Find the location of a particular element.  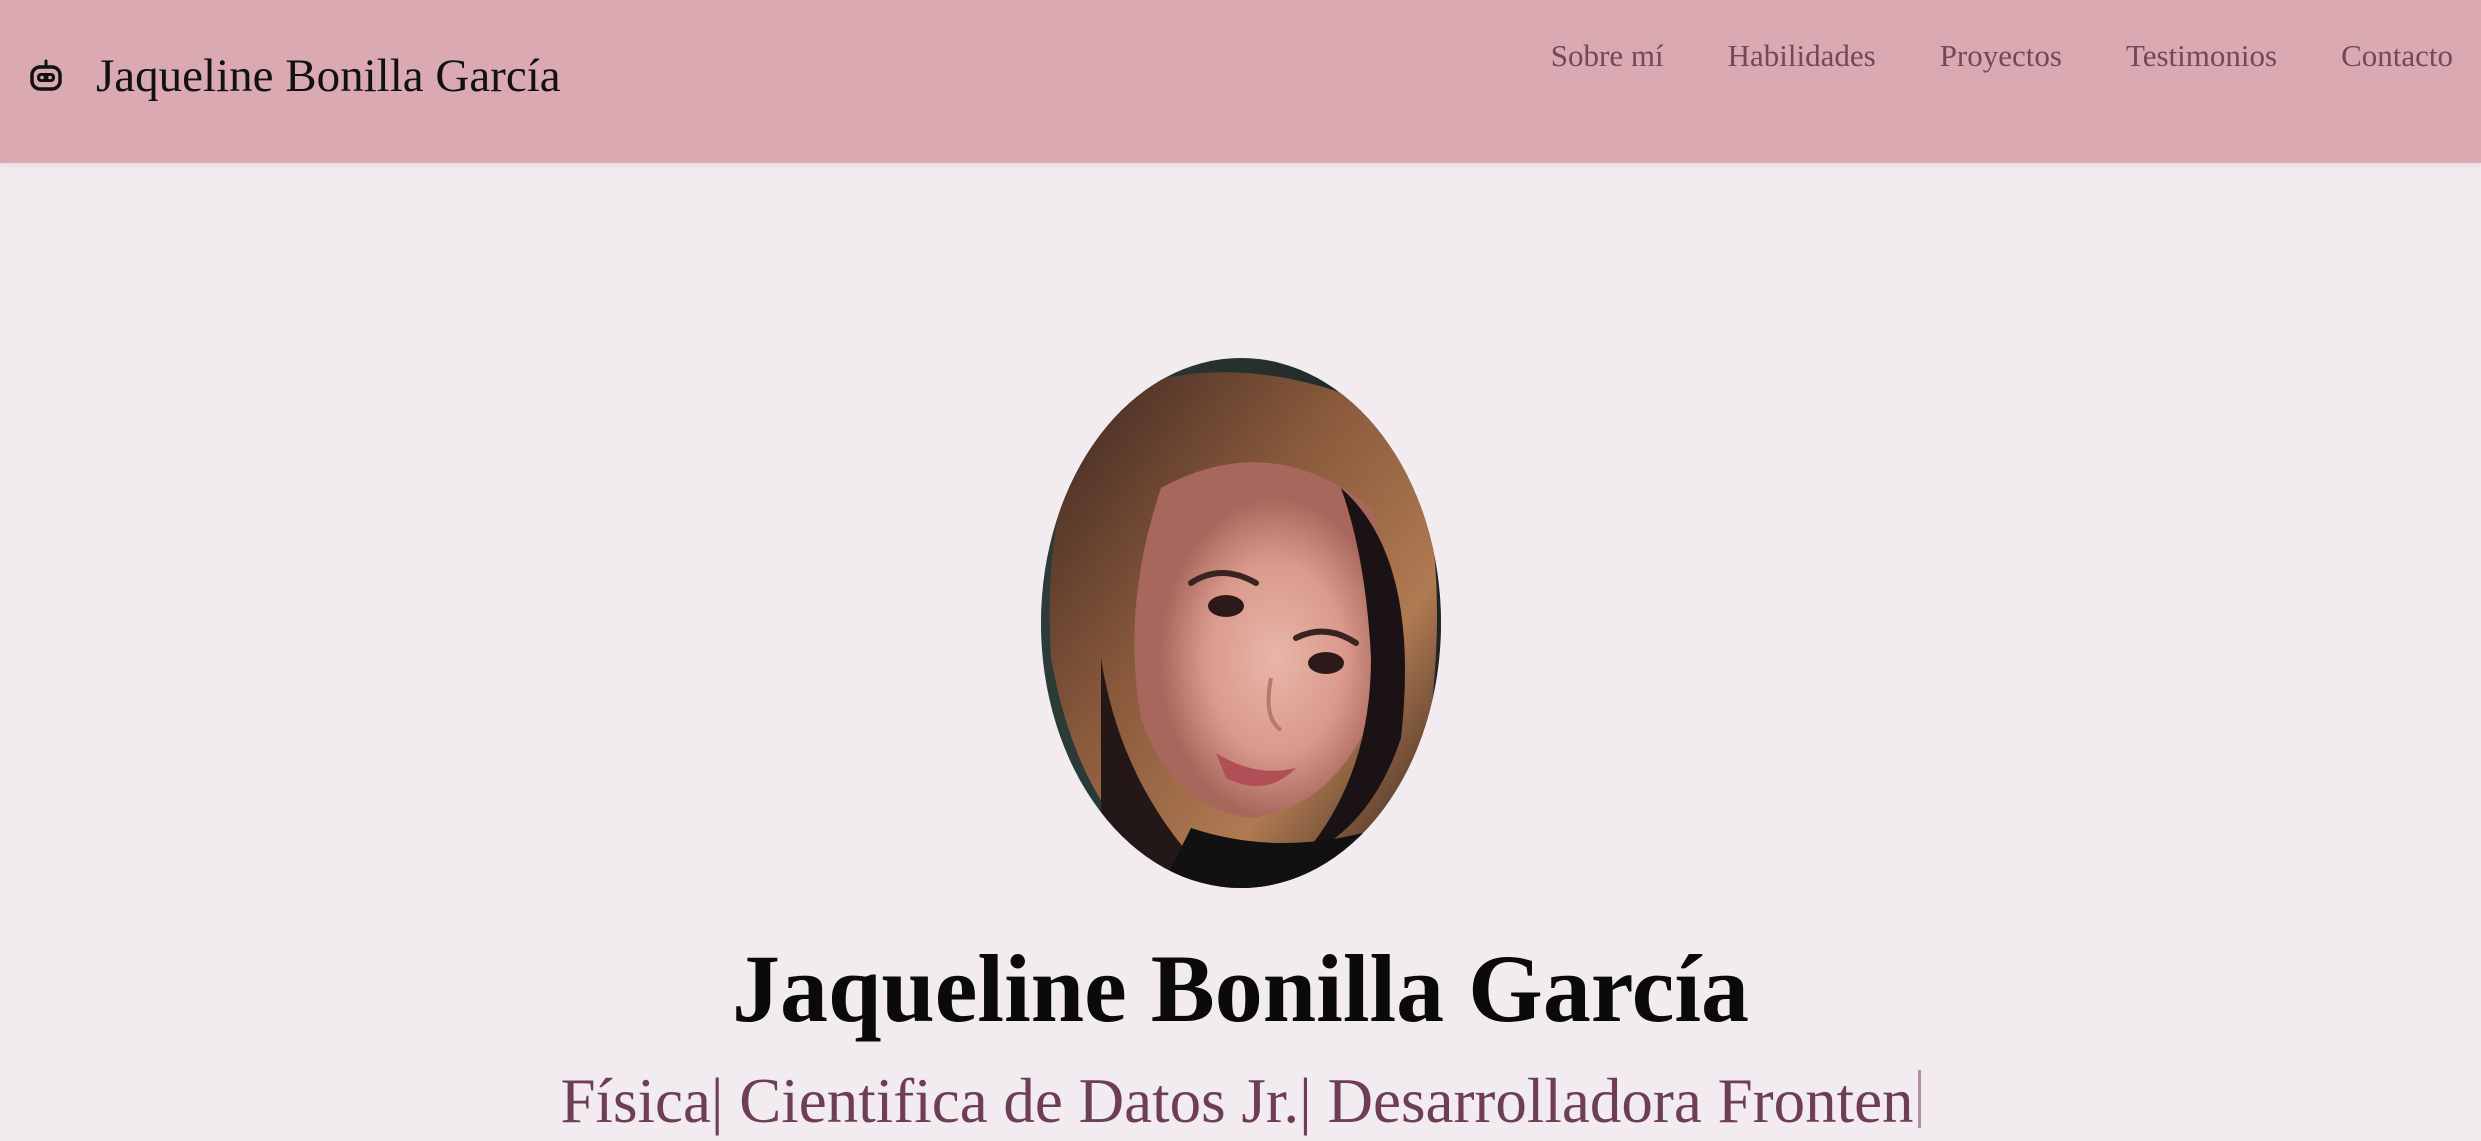

profile-photo is located at coordinates (1241, 623).